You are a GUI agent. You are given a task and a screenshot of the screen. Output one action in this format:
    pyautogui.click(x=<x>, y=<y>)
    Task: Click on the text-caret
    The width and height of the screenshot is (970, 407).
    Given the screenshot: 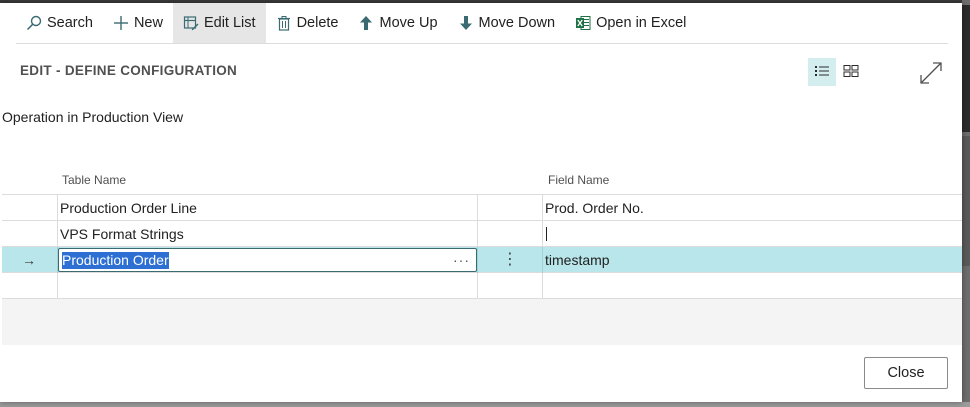 What is the action you would take?
    pyautogui.click(x=546, y=234)
    